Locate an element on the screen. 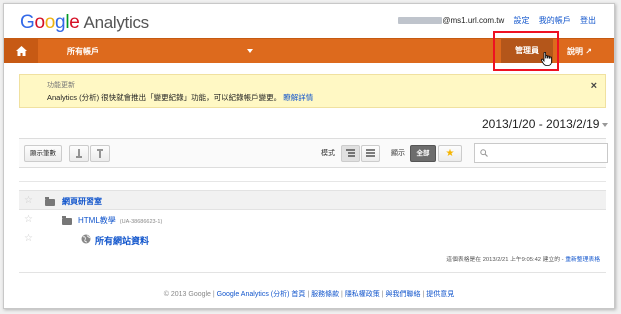  google-analytics-logo: Google Analytics is located at coordinates (84, 23).